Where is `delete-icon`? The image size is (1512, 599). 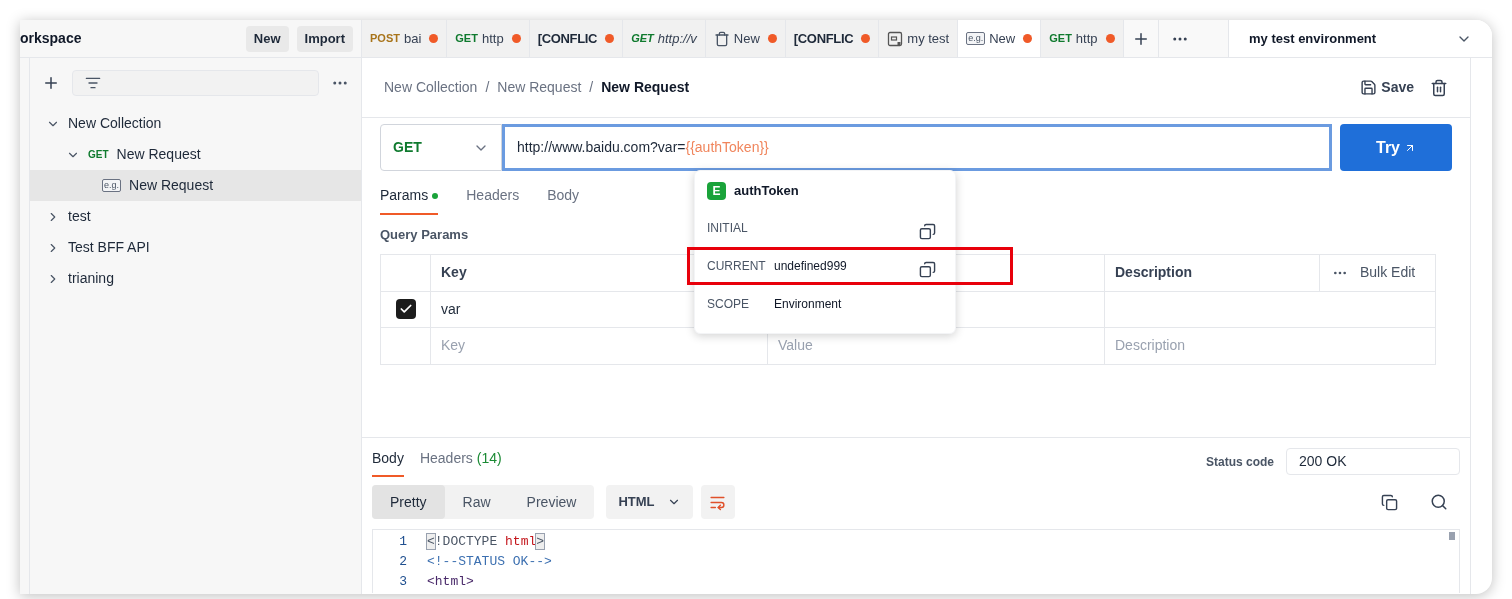
delete-icon is located at coordinates (1439, 87).